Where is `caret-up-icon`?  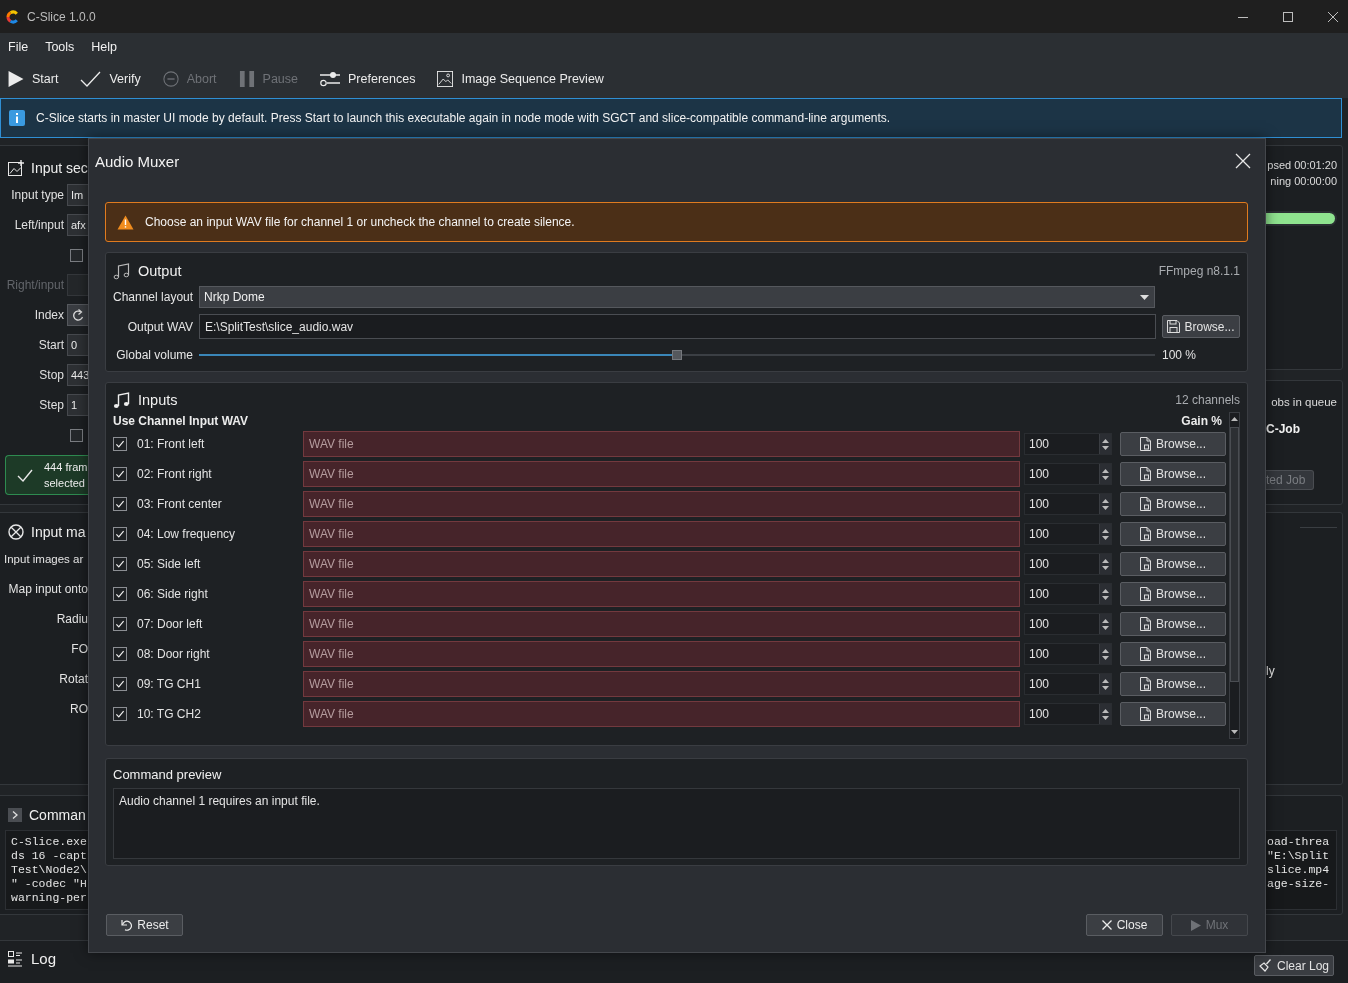 caret-up-icon is located at coordinates (1105, 560).